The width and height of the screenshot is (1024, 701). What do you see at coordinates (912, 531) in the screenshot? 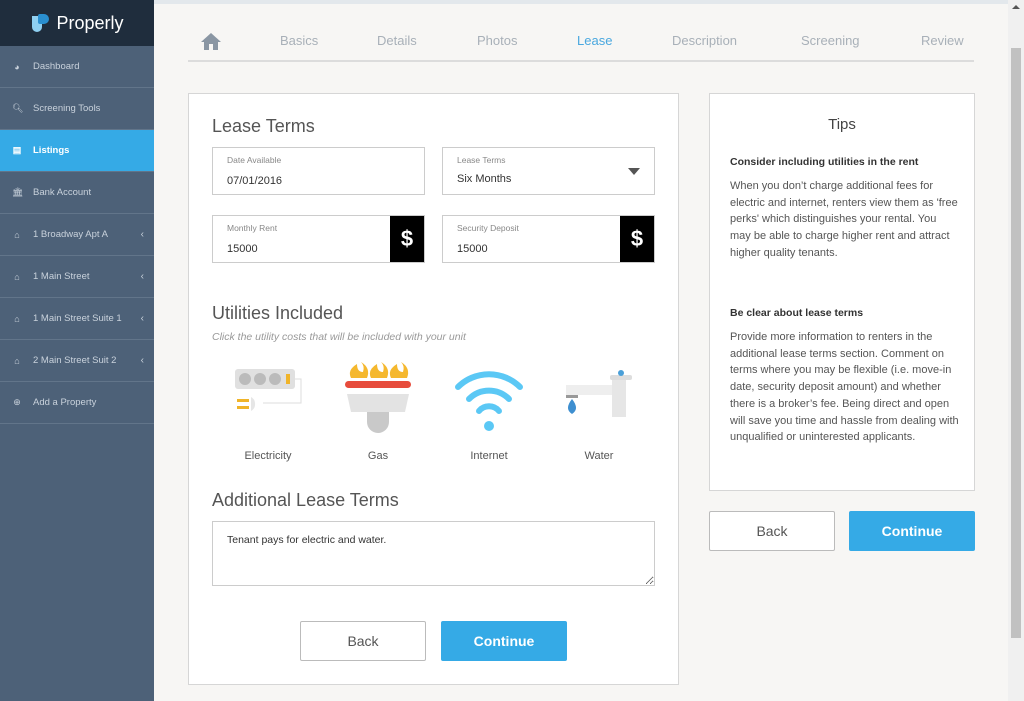
I see `continue-button-side: Continue` at bounding box center [912, 531].